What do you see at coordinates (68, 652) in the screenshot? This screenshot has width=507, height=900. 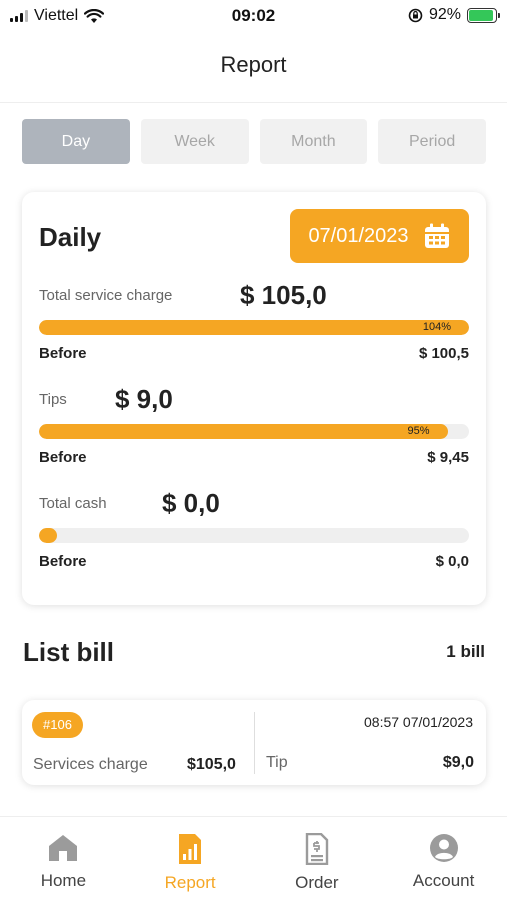 I see `list-bill-title: List bill` at bounding box center [68, 652].